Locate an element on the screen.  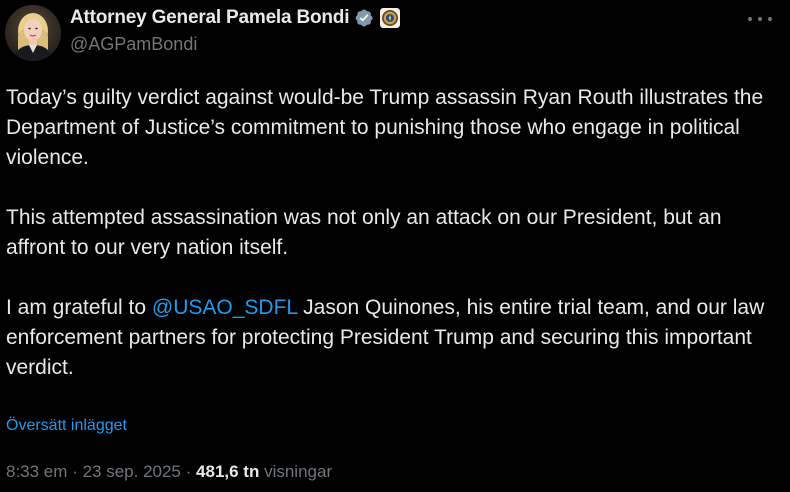
author-name-row: Attorney General Pamela Bondi is located at coordinates (400, 18).